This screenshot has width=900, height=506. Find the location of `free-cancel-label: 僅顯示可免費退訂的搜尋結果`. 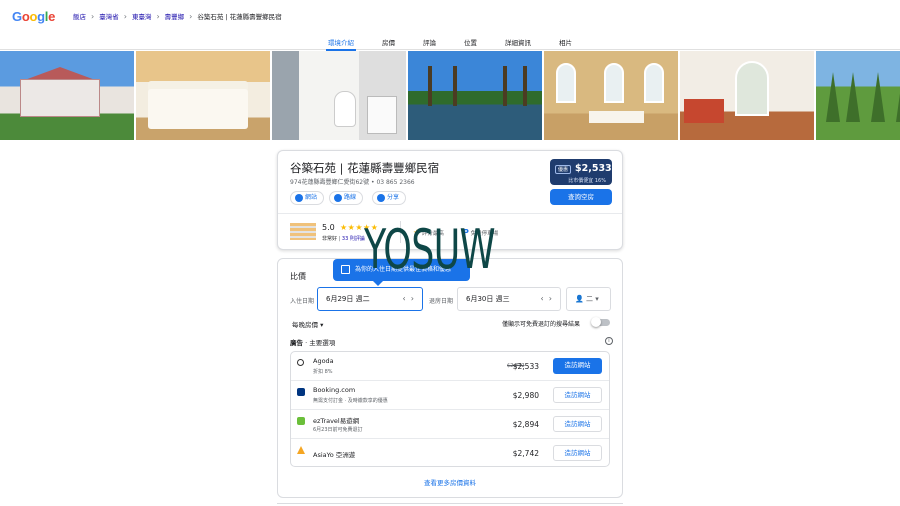

free-cancel-label: 僅顯示可免費退訂的搜尋結果 is located at coordinates (541, 324).